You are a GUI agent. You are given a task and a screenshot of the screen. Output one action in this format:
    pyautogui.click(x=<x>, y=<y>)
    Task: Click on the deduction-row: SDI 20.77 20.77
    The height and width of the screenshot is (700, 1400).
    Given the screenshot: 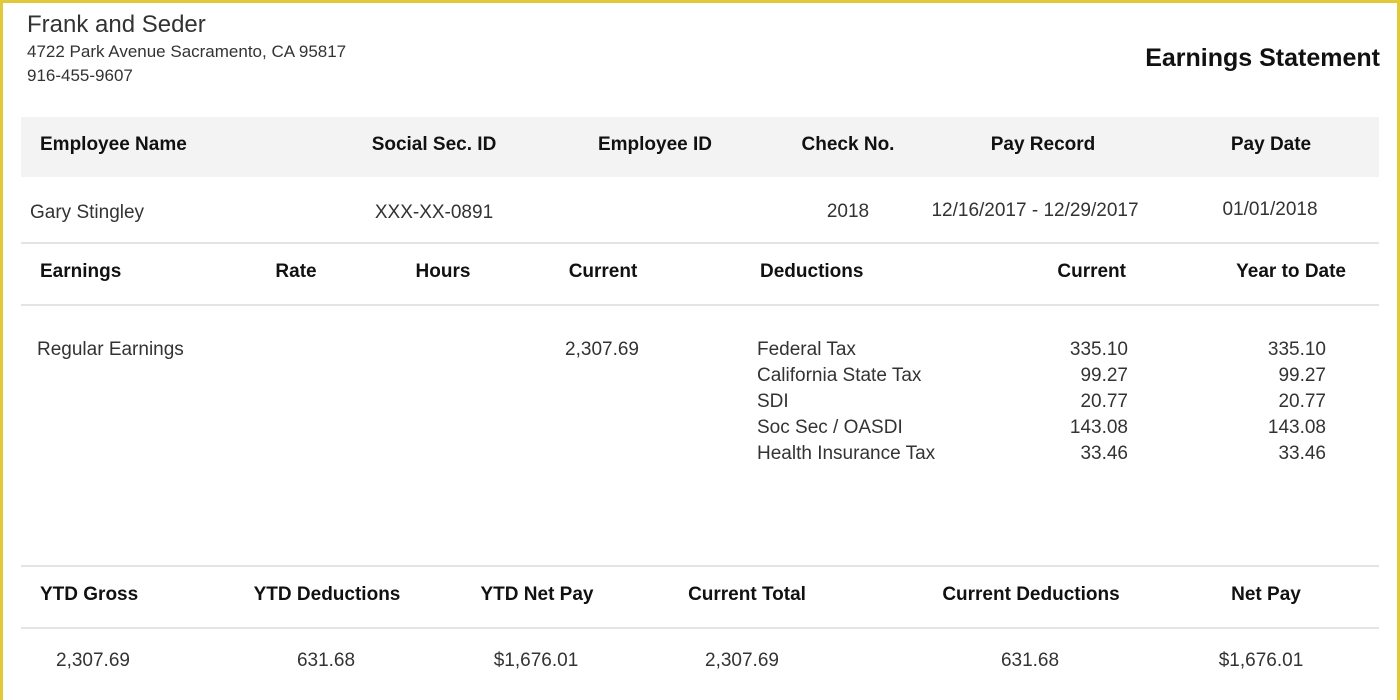 What is the action you would take?
    pyautogui.click(x=1057, y=402)
    